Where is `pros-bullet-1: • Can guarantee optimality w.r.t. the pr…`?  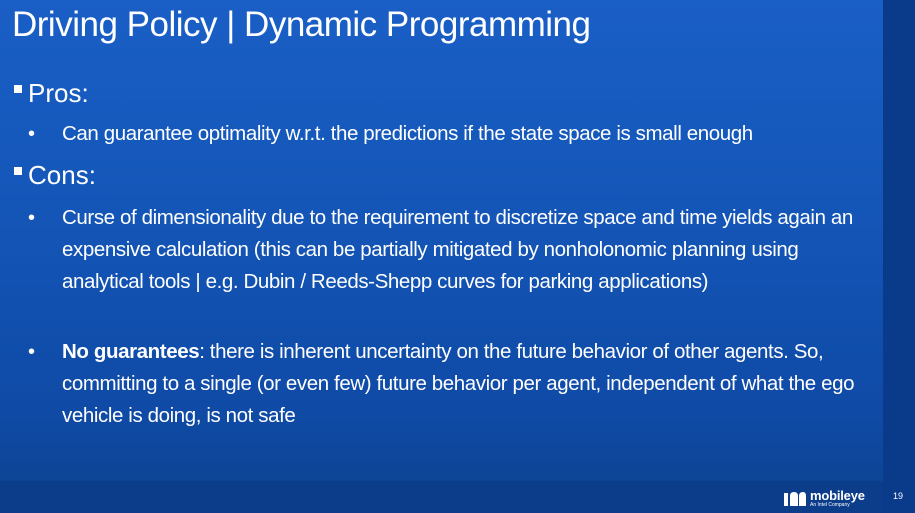 pros-bullet-1: • Can guarantee optimality w.r.t. the pr… is located at coordinates (445, 134).